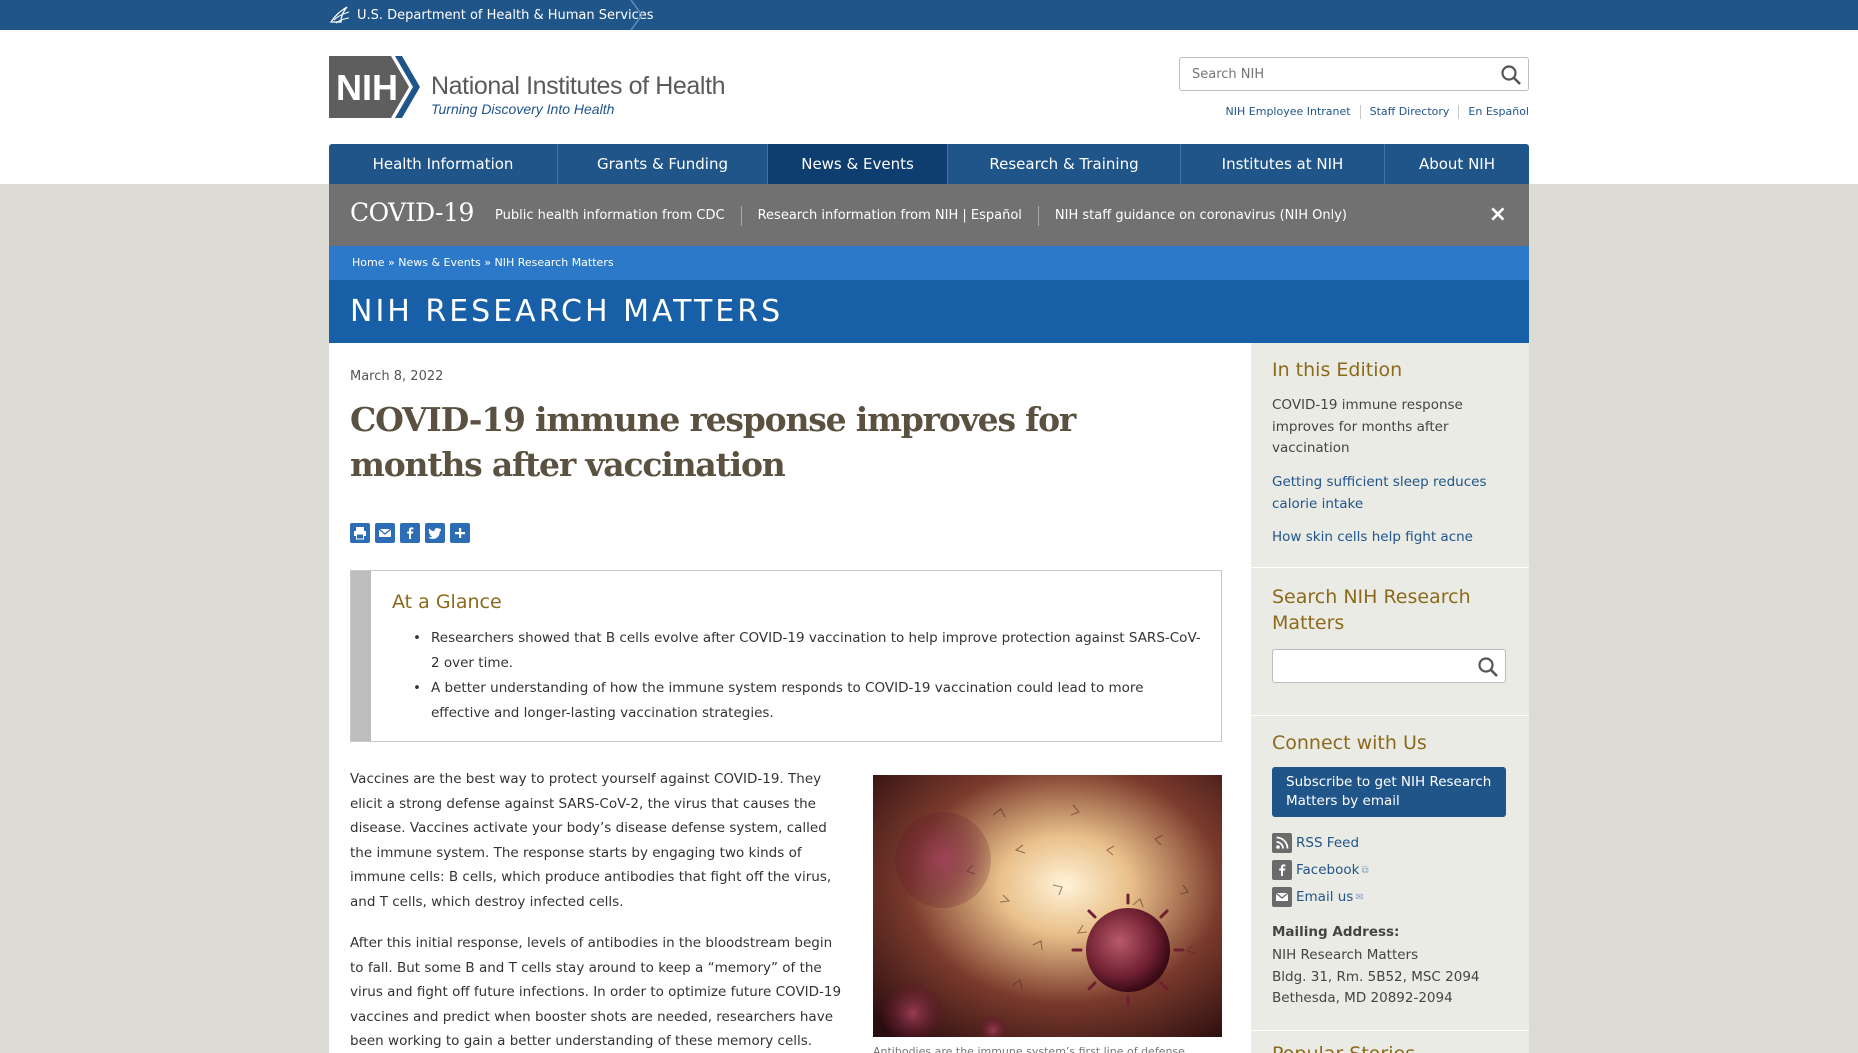 The image size is (1858, 1053). Describe the element at coordinates (636, 15) in the screenshot. I see `hhs-chevron-icon` at that location.